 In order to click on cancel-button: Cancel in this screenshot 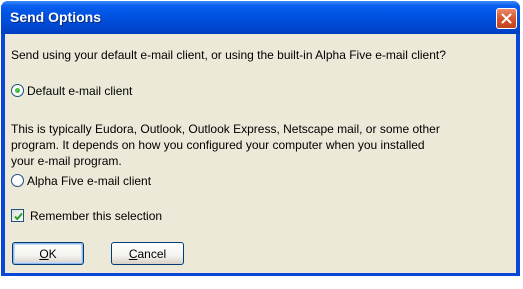, I will do `click(147, 253)`.